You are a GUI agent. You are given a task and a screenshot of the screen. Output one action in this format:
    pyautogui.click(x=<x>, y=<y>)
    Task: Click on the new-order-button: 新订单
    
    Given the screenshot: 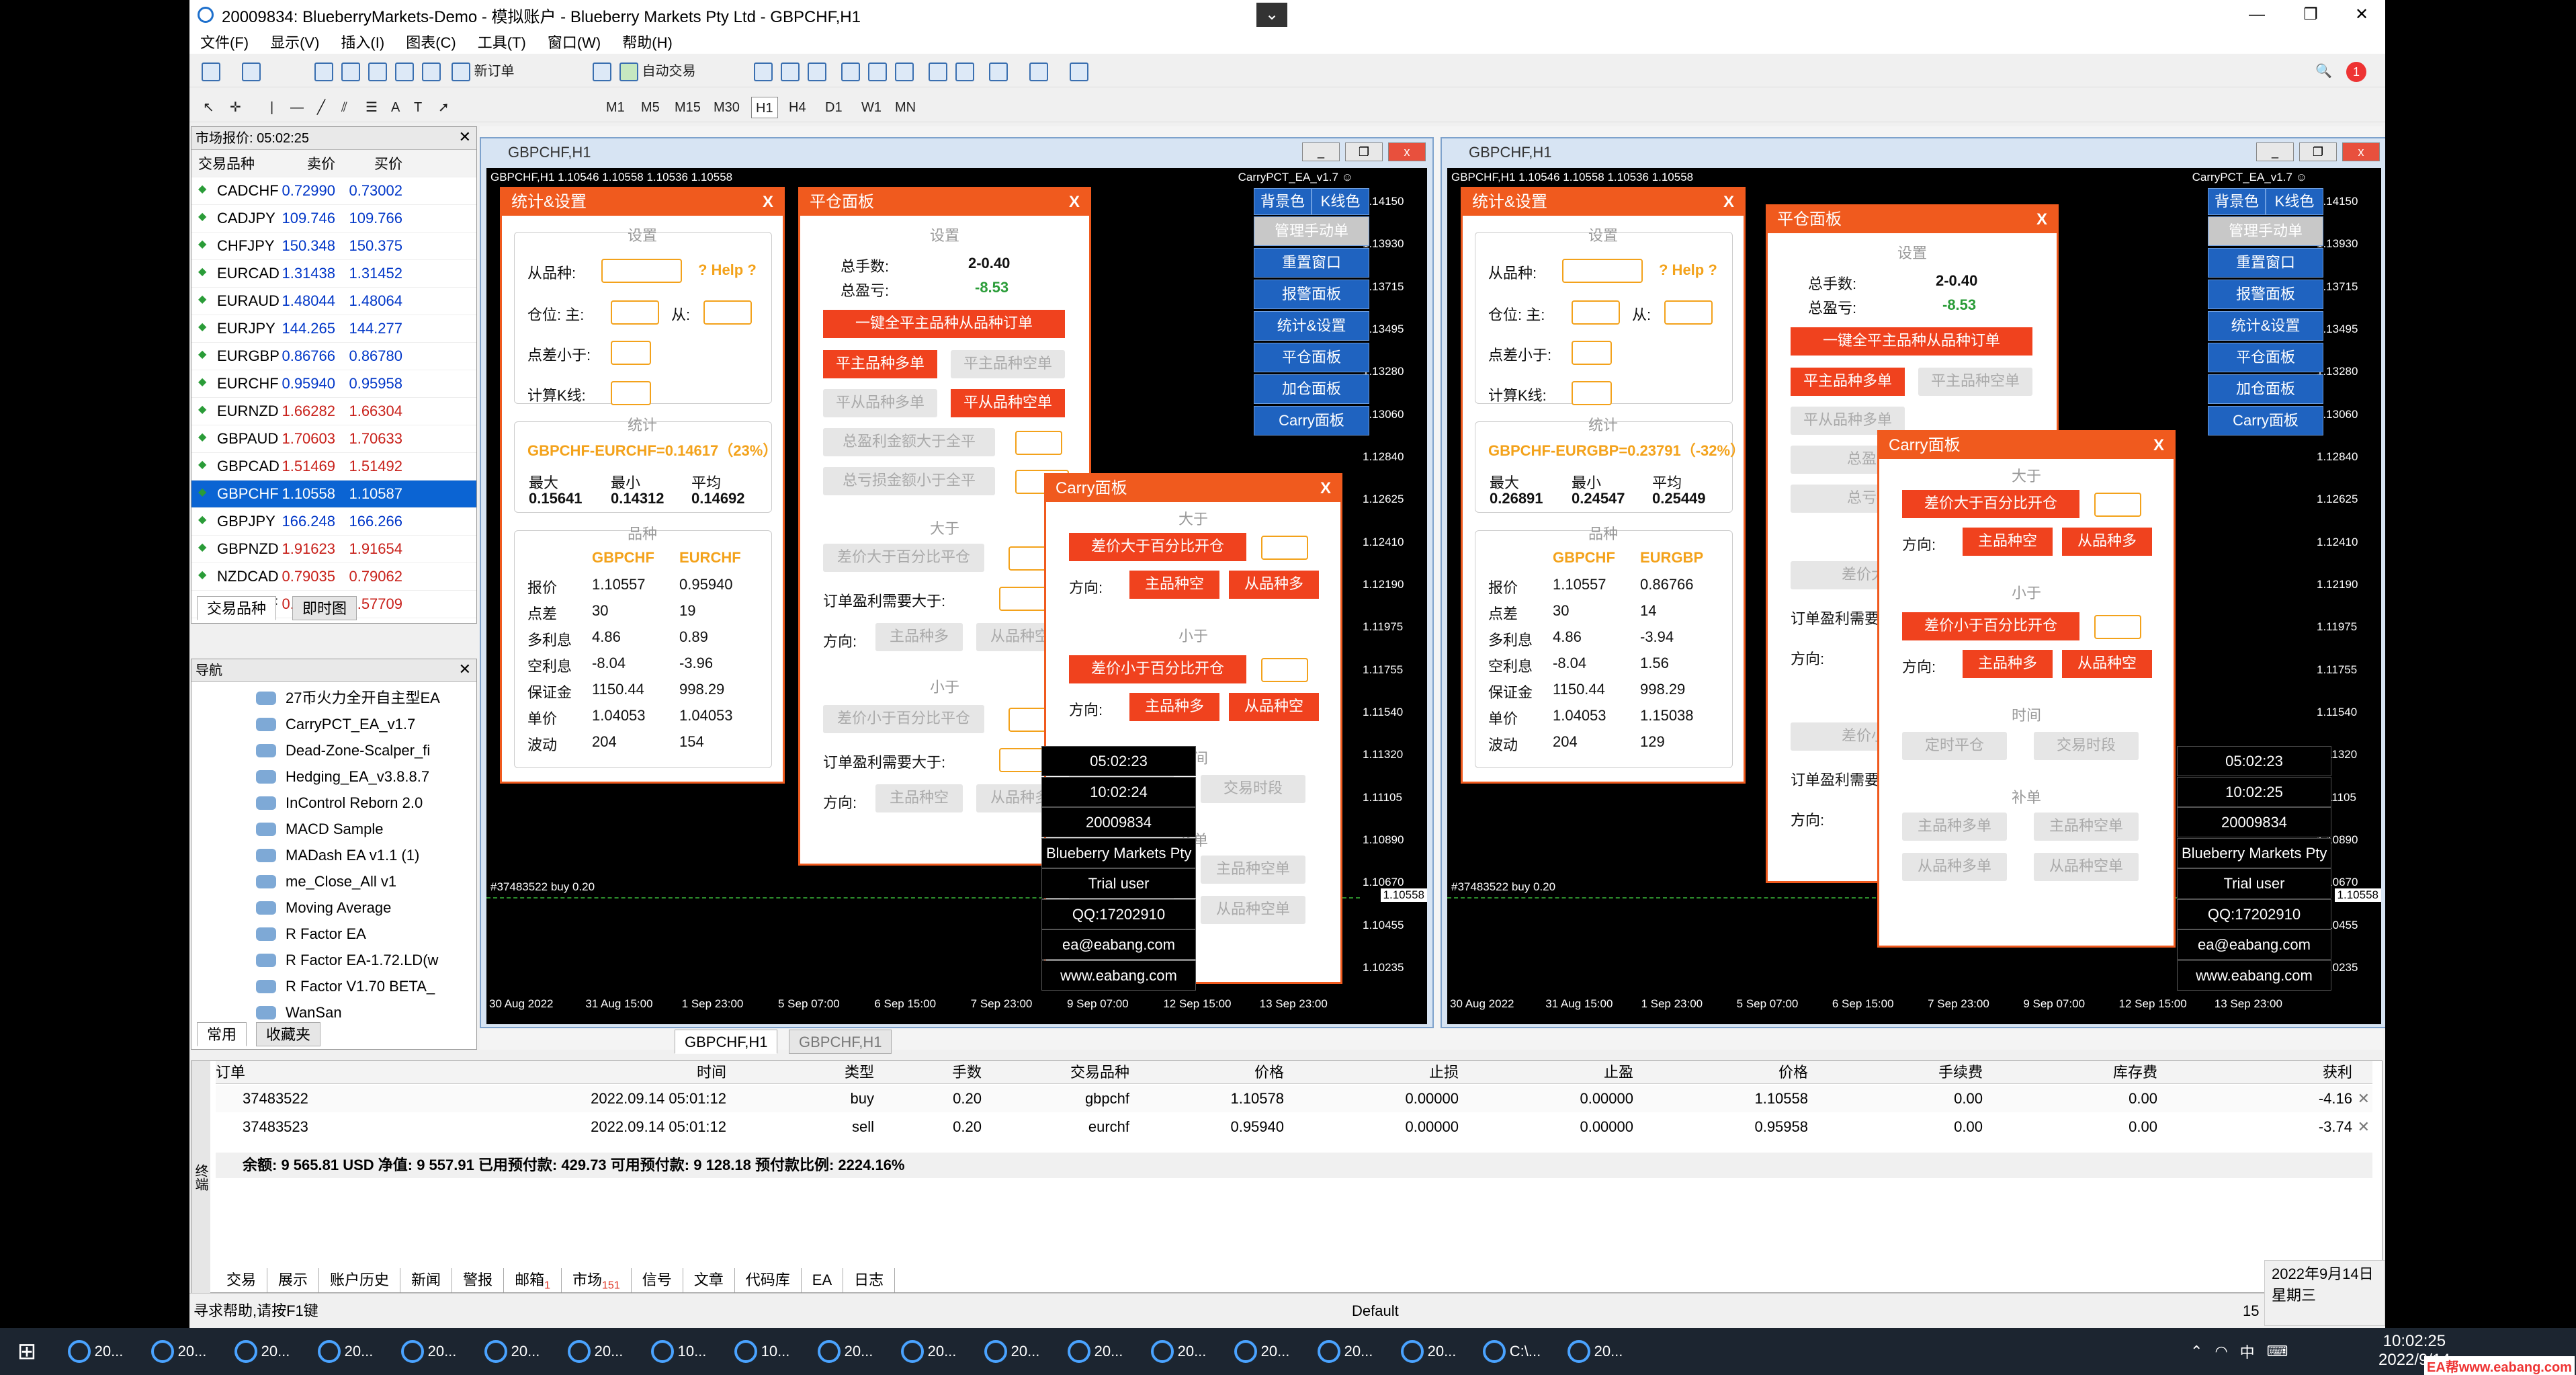 What is the action you would take?
    pyautogui.click(x=483, y=71)
    